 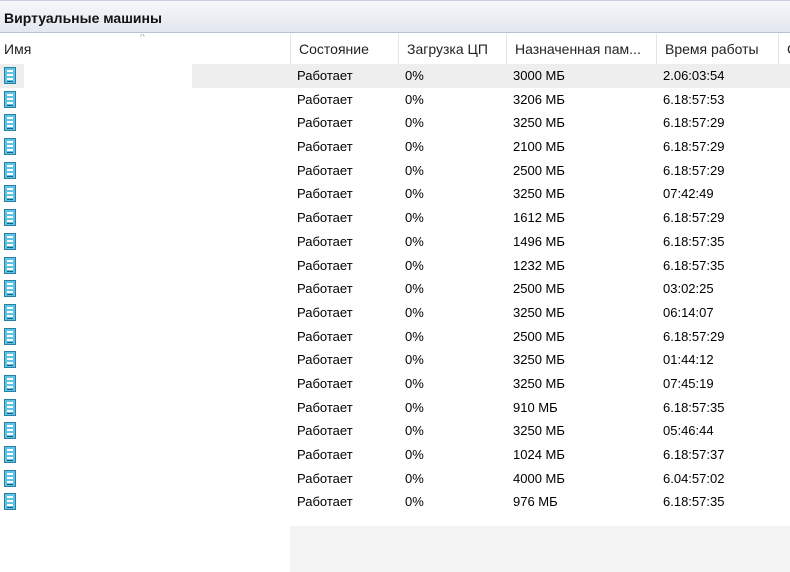 What do you see at coordinates (539, 218) in the screenshot?
I see `vm-memory: 1612 МБ` at bounding box center [539, 218].